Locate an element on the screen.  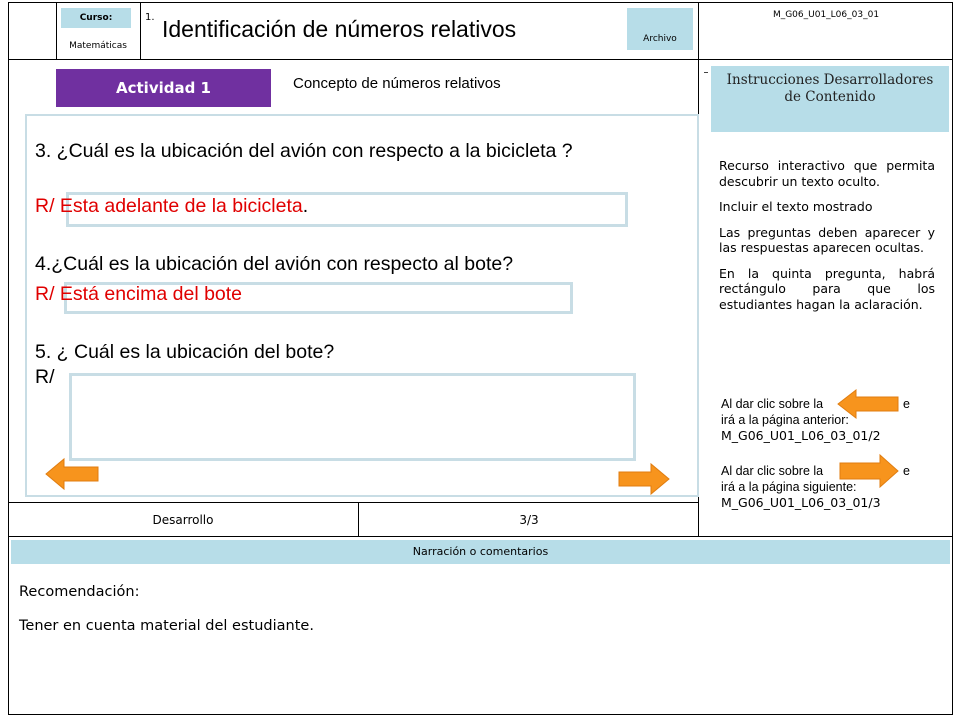
answer-3-line: R/ Esta adelante de la bicicleta. is located at coordinates (171, 206).